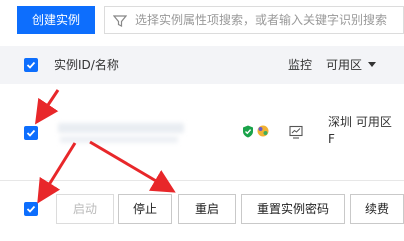 This screenshot has height=241, width=404. I want to click on search-placeholder: 选择实例属性项搜索，或者输入关键字识别搜索, so click(261, 20).